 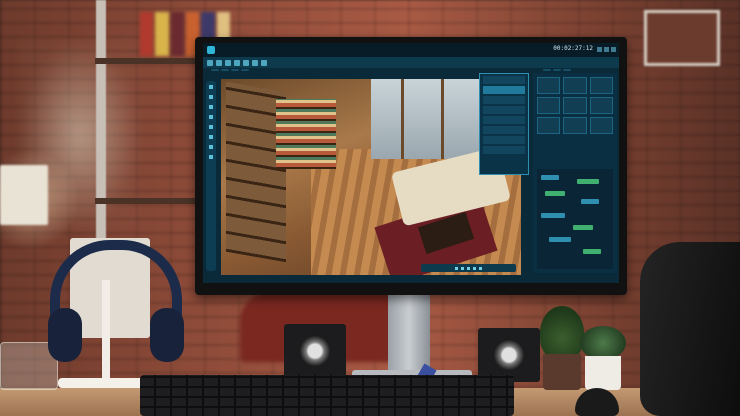 What do you see at coordinates (104, 383) in the screenshot?
I see `headphone-stand-base` at bounding box center [104, 383].